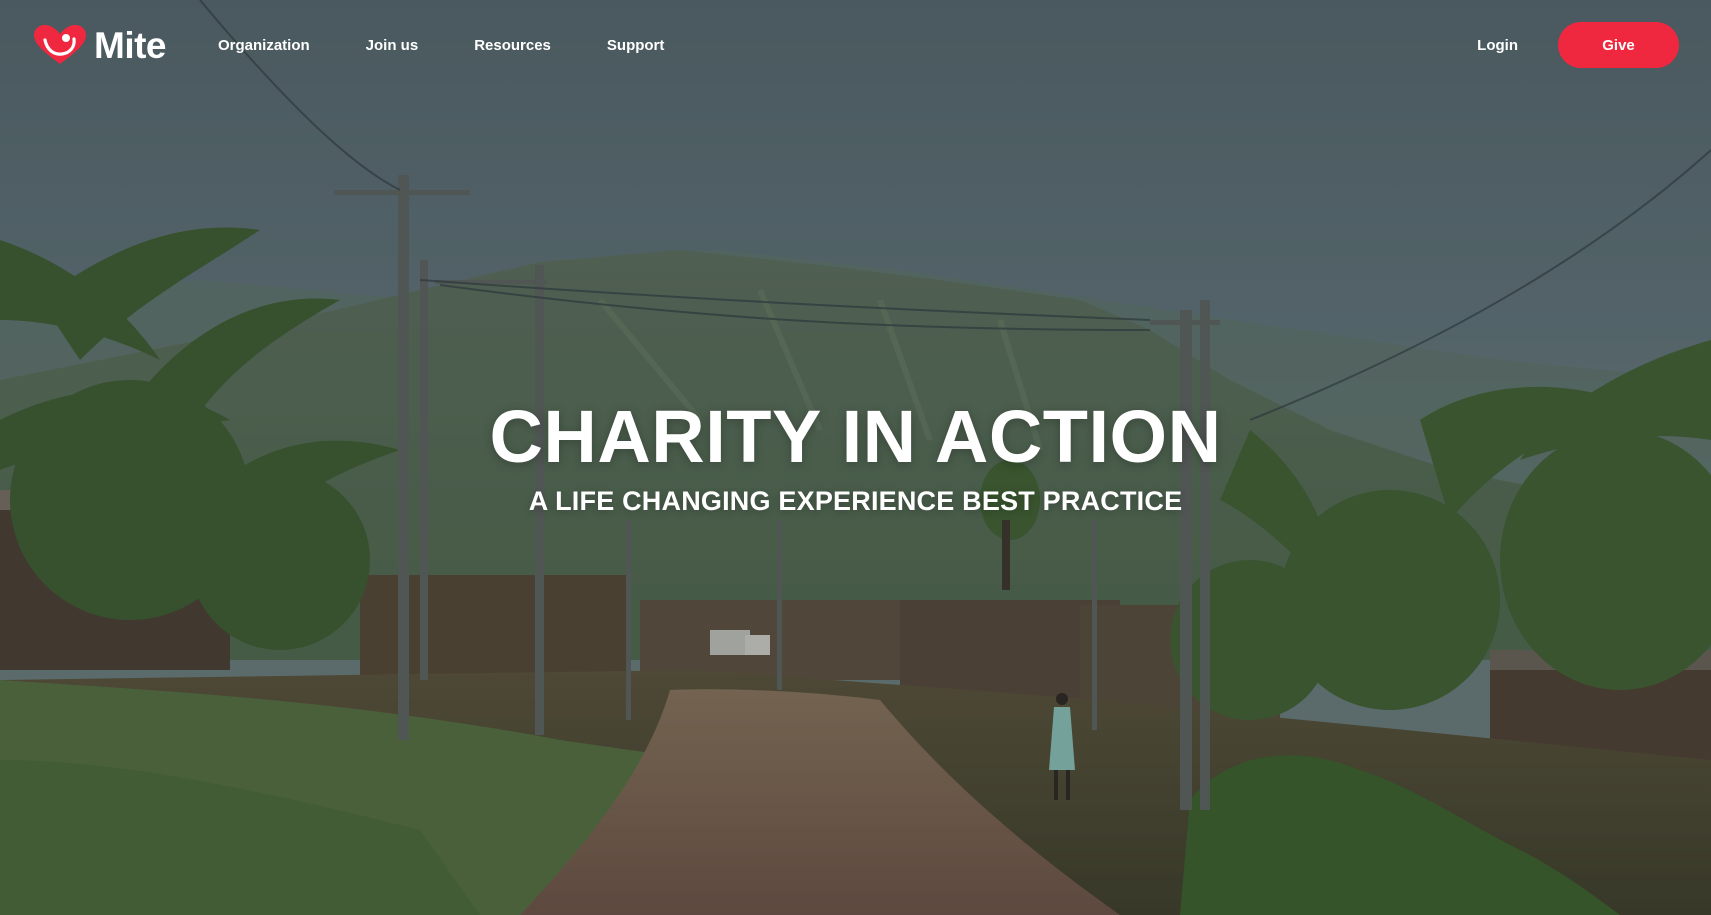  I want to click on main-nav: Organization Join us Resources Support, so click(441, 45).